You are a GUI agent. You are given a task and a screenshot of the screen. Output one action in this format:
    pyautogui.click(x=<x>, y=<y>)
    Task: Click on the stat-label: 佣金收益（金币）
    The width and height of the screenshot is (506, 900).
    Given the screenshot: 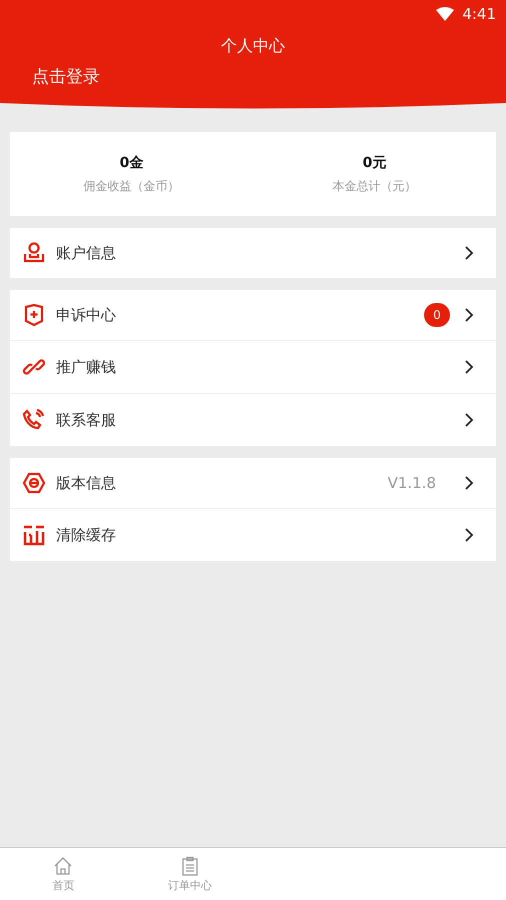 What is the action you would take?
    pyautogui.click(x=132, y=186)
    